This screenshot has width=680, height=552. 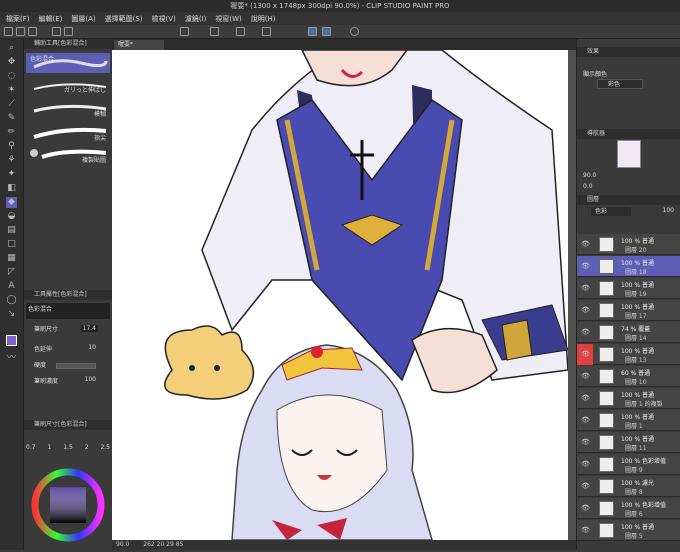 I want to click on blend-mode-select: 色彩, so click(x=611, y=211).